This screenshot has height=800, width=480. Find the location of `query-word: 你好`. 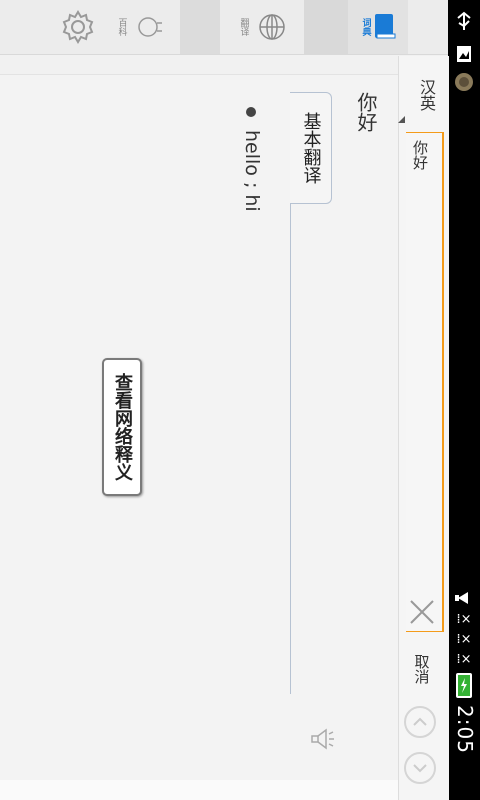

query-word: 你好 is located at coordinates (366, 112).